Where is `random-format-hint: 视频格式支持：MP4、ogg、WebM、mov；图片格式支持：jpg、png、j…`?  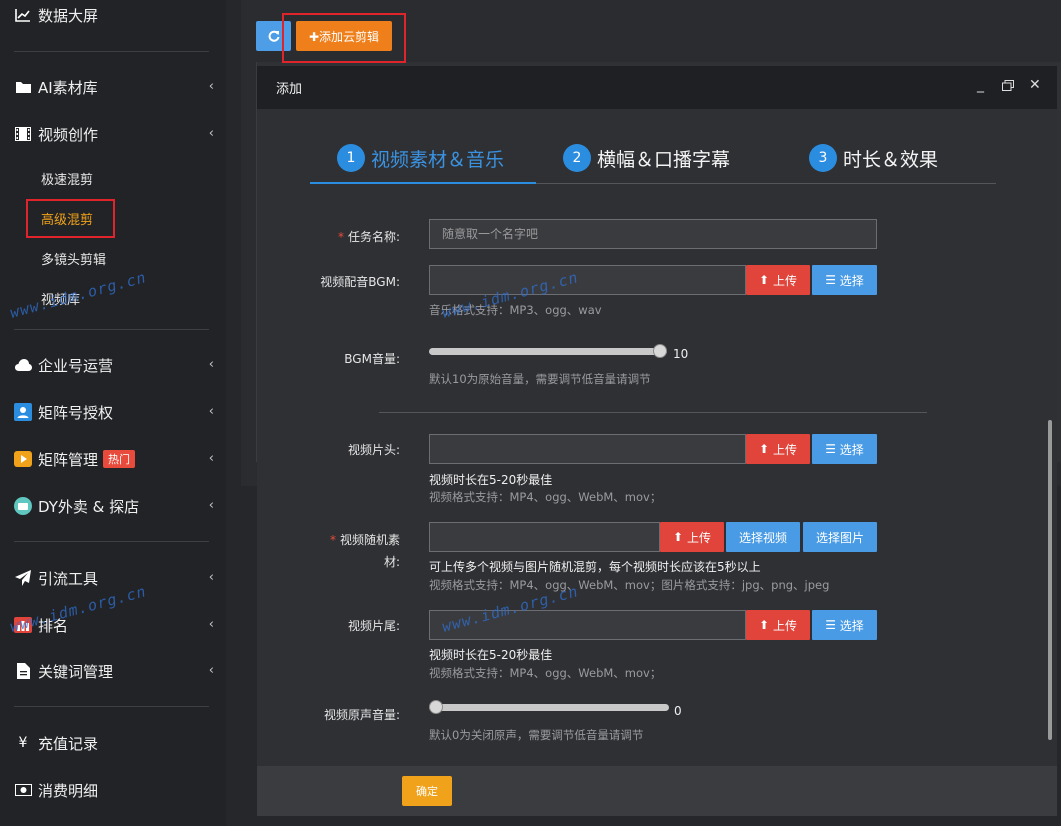
random-format-hint: 视频格式支持：MP4、ogg、WebM、mov；图片格式支持：jpg、png、j… is located at coordinates (629, 585).